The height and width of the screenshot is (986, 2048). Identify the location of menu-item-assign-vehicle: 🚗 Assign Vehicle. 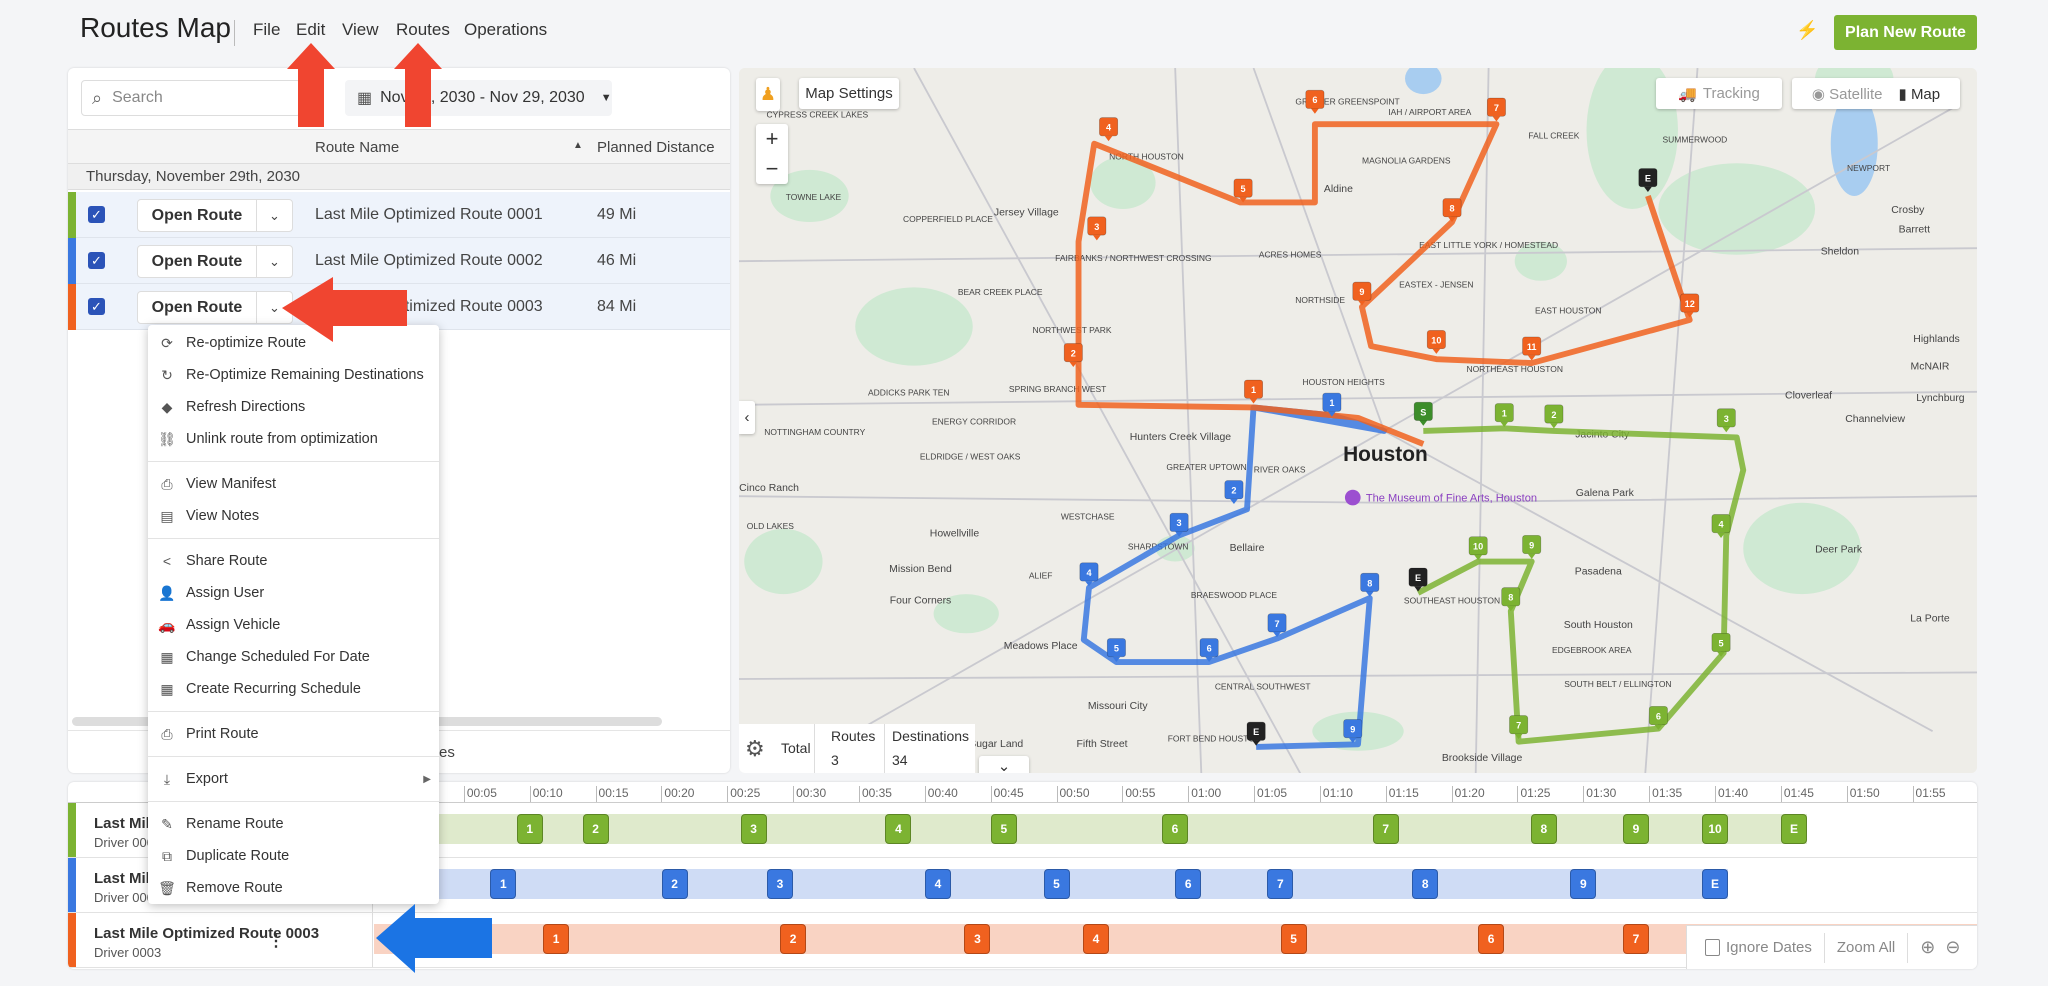
(293, 625).